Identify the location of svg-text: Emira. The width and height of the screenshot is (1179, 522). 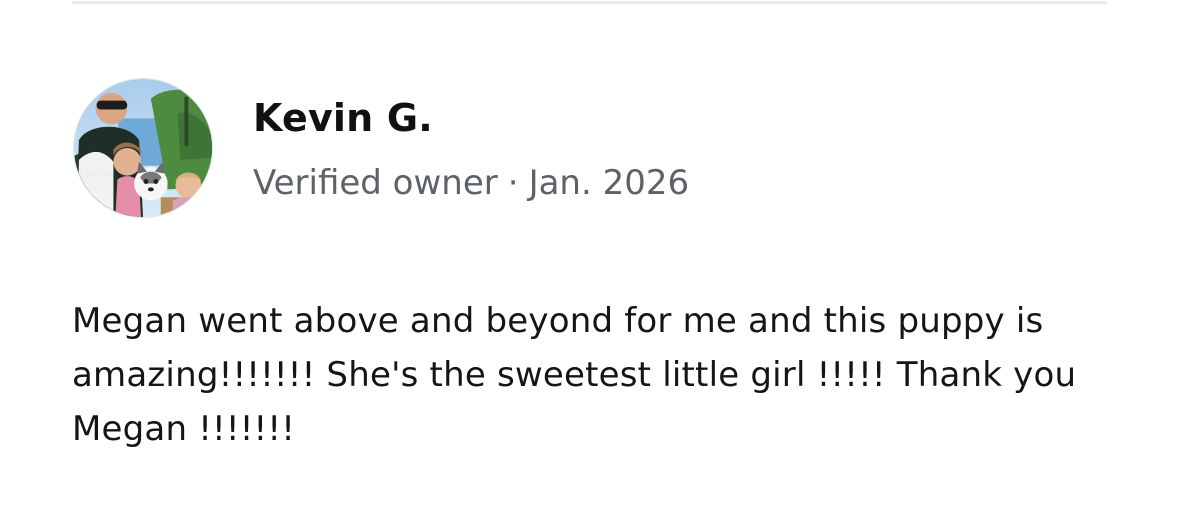
(94, 174).